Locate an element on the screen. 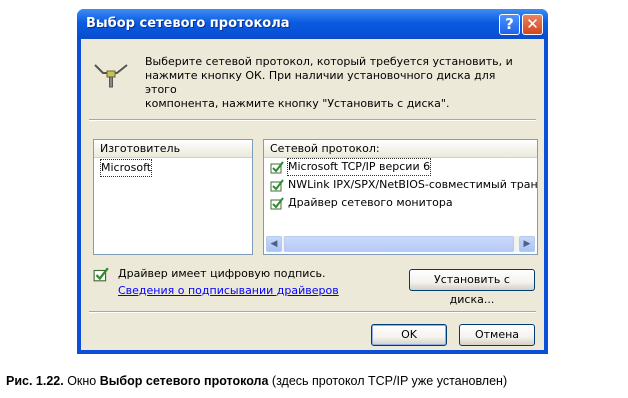  ok-button: OK is located at coordinates (409, 335).